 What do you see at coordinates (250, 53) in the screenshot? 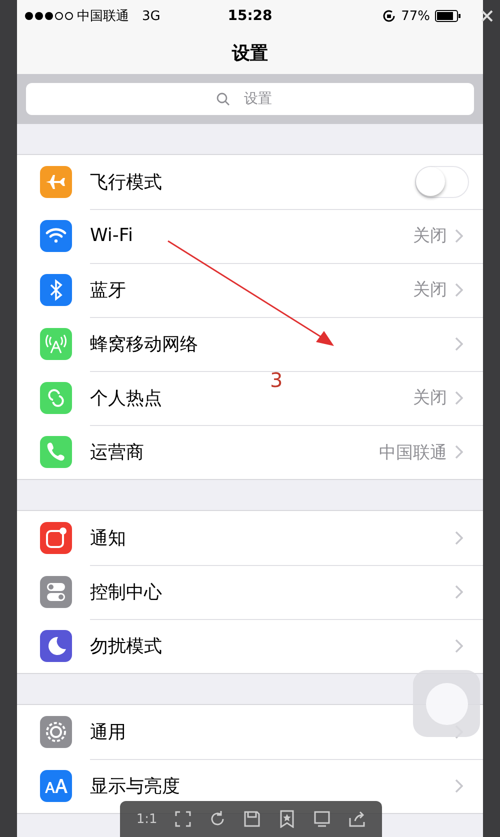
I see `page-title: 设置` at bounding box center [250, 53].